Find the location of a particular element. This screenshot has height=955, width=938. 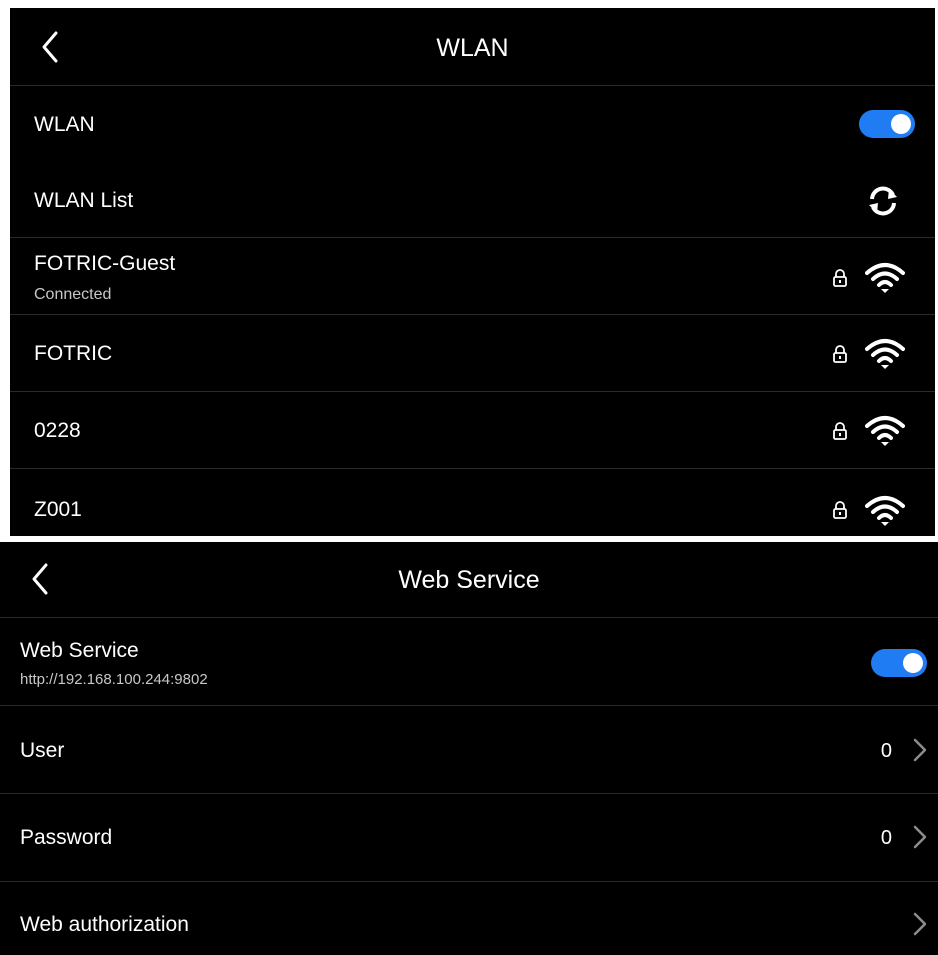

network-item: Z001 is located at coordinates (472, 502).